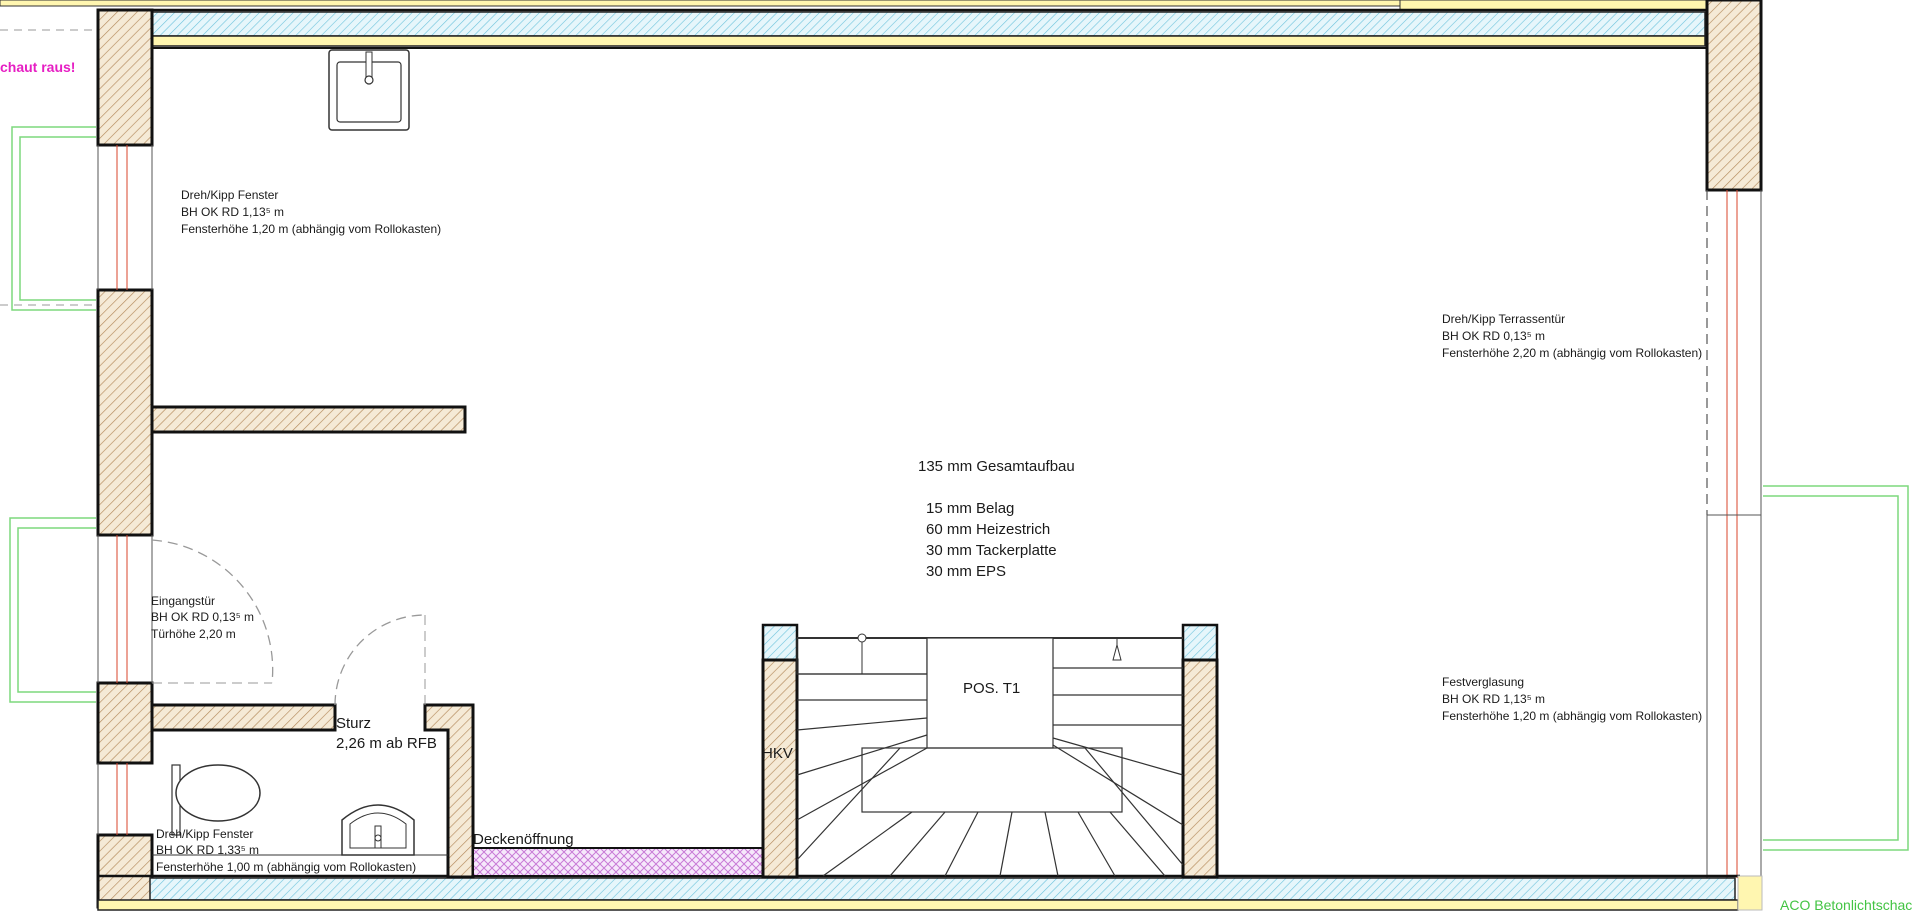 The width and height of the screenshot is (1920, 915). I want to click on sink-icon, so click(369, 90).